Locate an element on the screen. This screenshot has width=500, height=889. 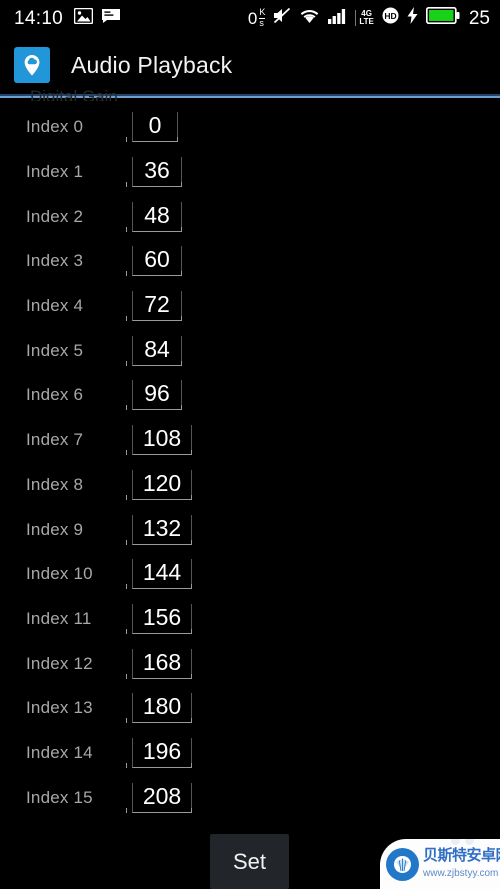
action-bar: Audio Playback is located at coordinates (250, 65).